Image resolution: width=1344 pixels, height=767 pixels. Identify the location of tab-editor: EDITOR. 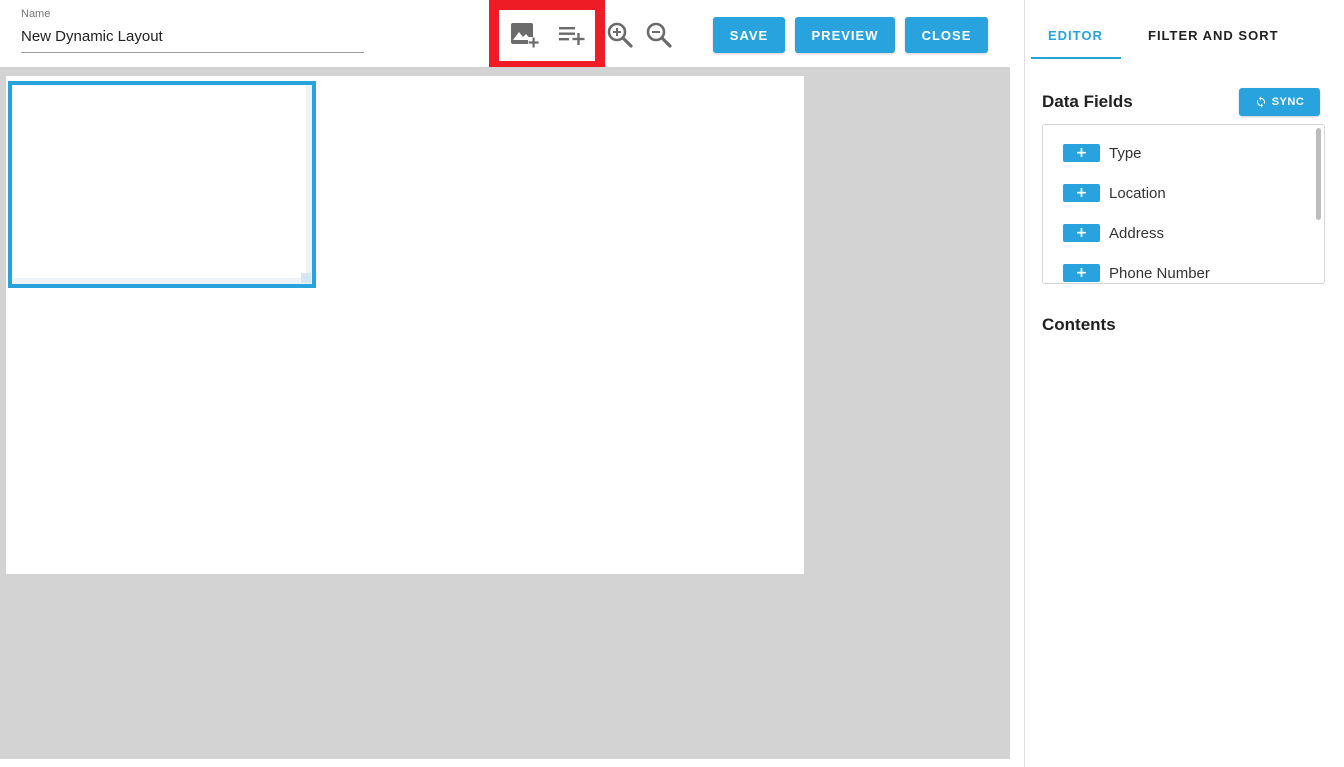
(1075, 35).